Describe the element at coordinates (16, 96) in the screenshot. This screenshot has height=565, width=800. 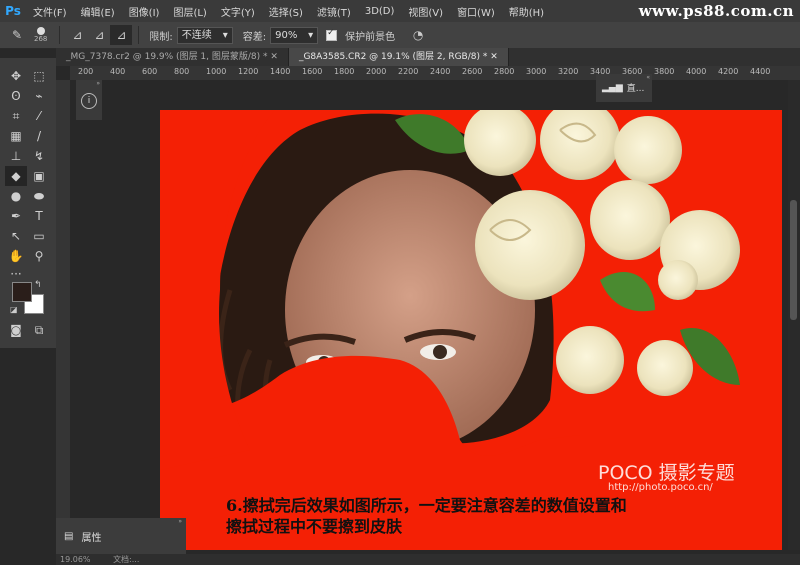
I see `lasso-tool-icon: ʘ` at that location.